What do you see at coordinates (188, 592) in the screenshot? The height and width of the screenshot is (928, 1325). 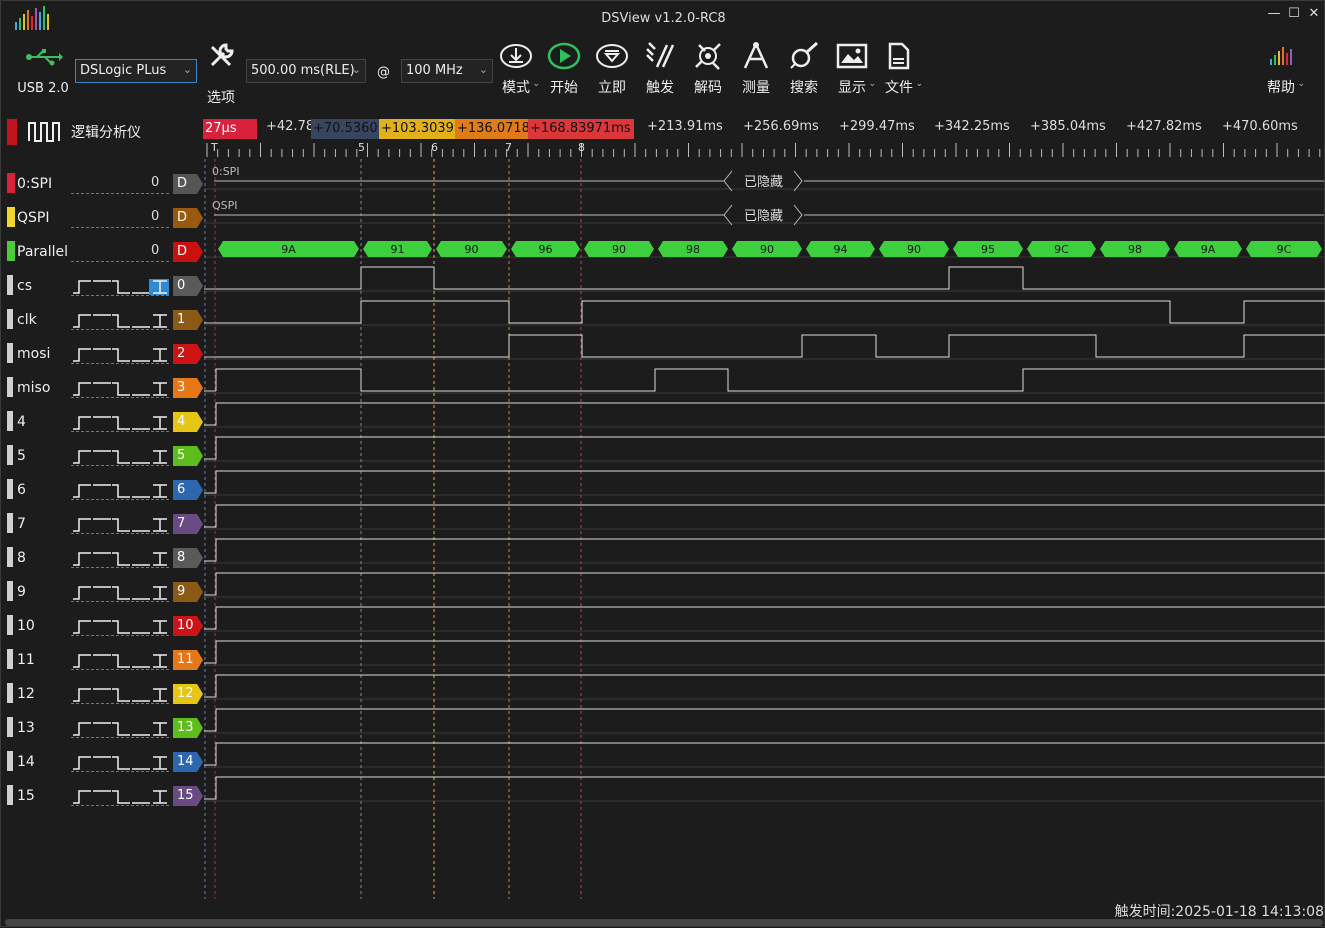 I see `channel-badge: 9` at bounding box center [188, 592].